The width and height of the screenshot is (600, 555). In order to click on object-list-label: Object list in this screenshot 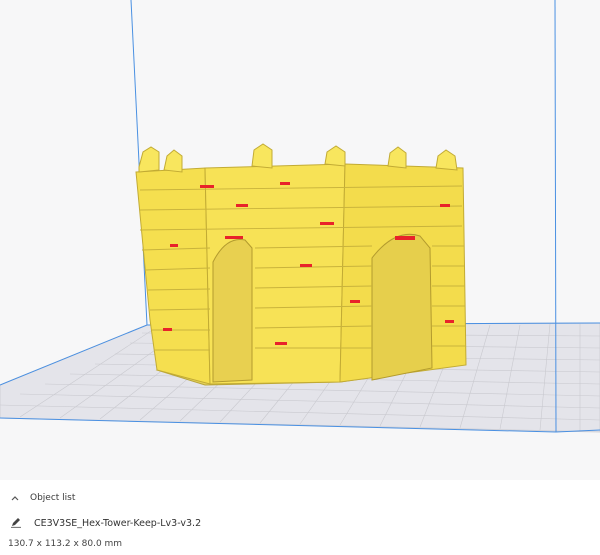, I will do `click(53, 498)`.